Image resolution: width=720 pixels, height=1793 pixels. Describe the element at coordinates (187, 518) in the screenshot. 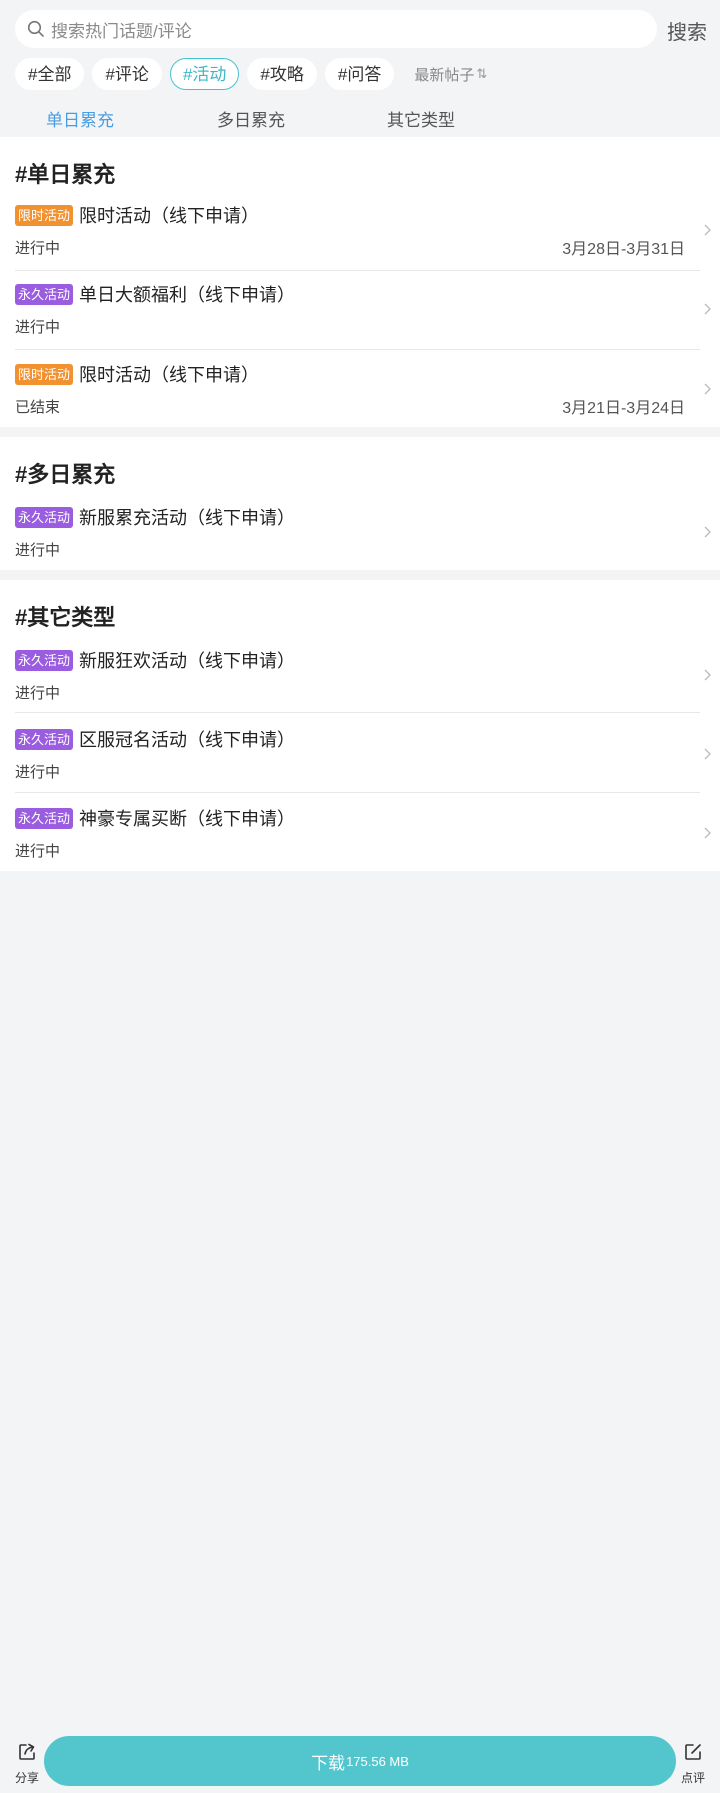

I see `item-title: 新服累充活动（线下申请）` at that location.